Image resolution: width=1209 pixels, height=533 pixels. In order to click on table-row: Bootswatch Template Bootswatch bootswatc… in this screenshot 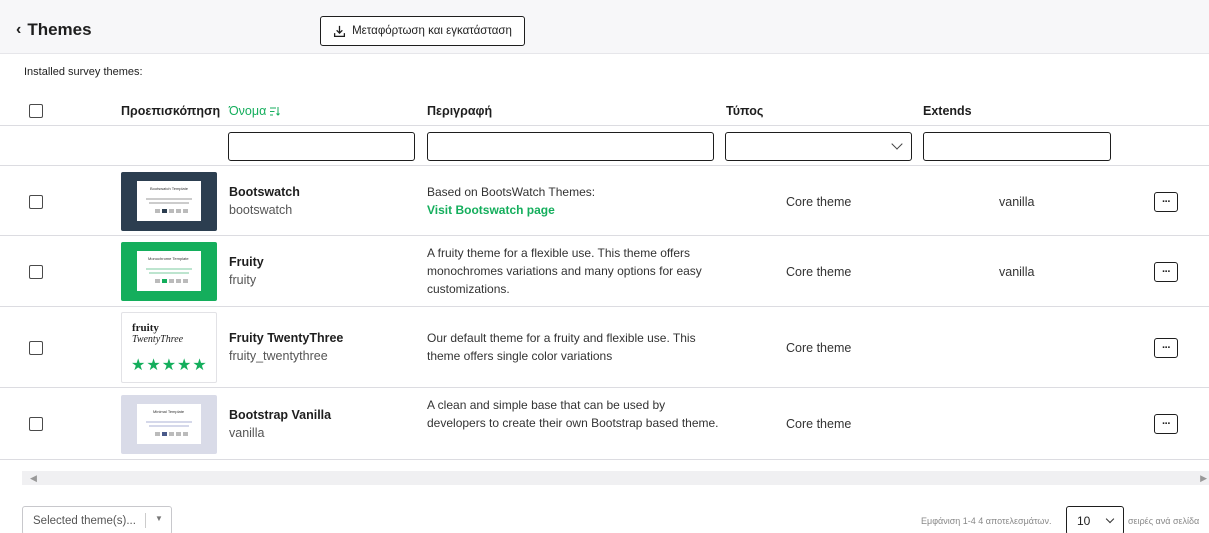, I will do `click(604, 201)`.